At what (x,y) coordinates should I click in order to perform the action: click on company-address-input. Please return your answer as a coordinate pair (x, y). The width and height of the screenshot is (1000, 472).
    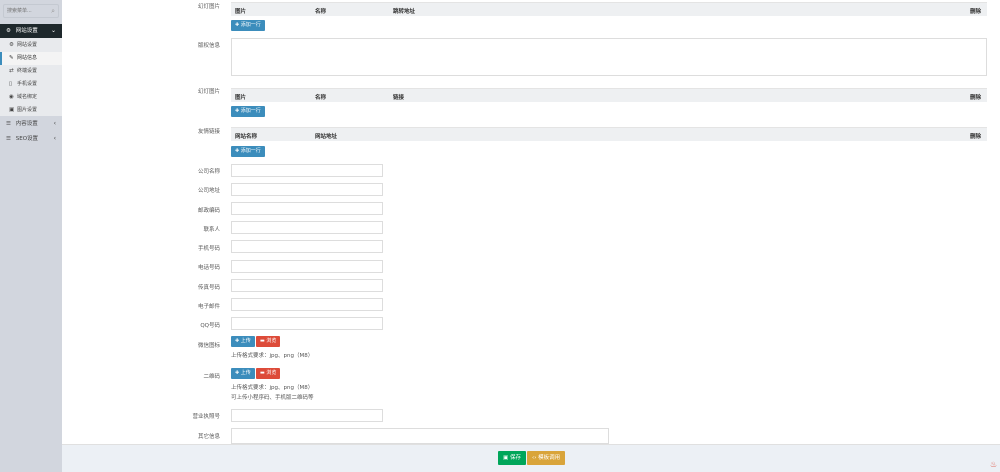
    Looking at the image, I should click on (307, 189).